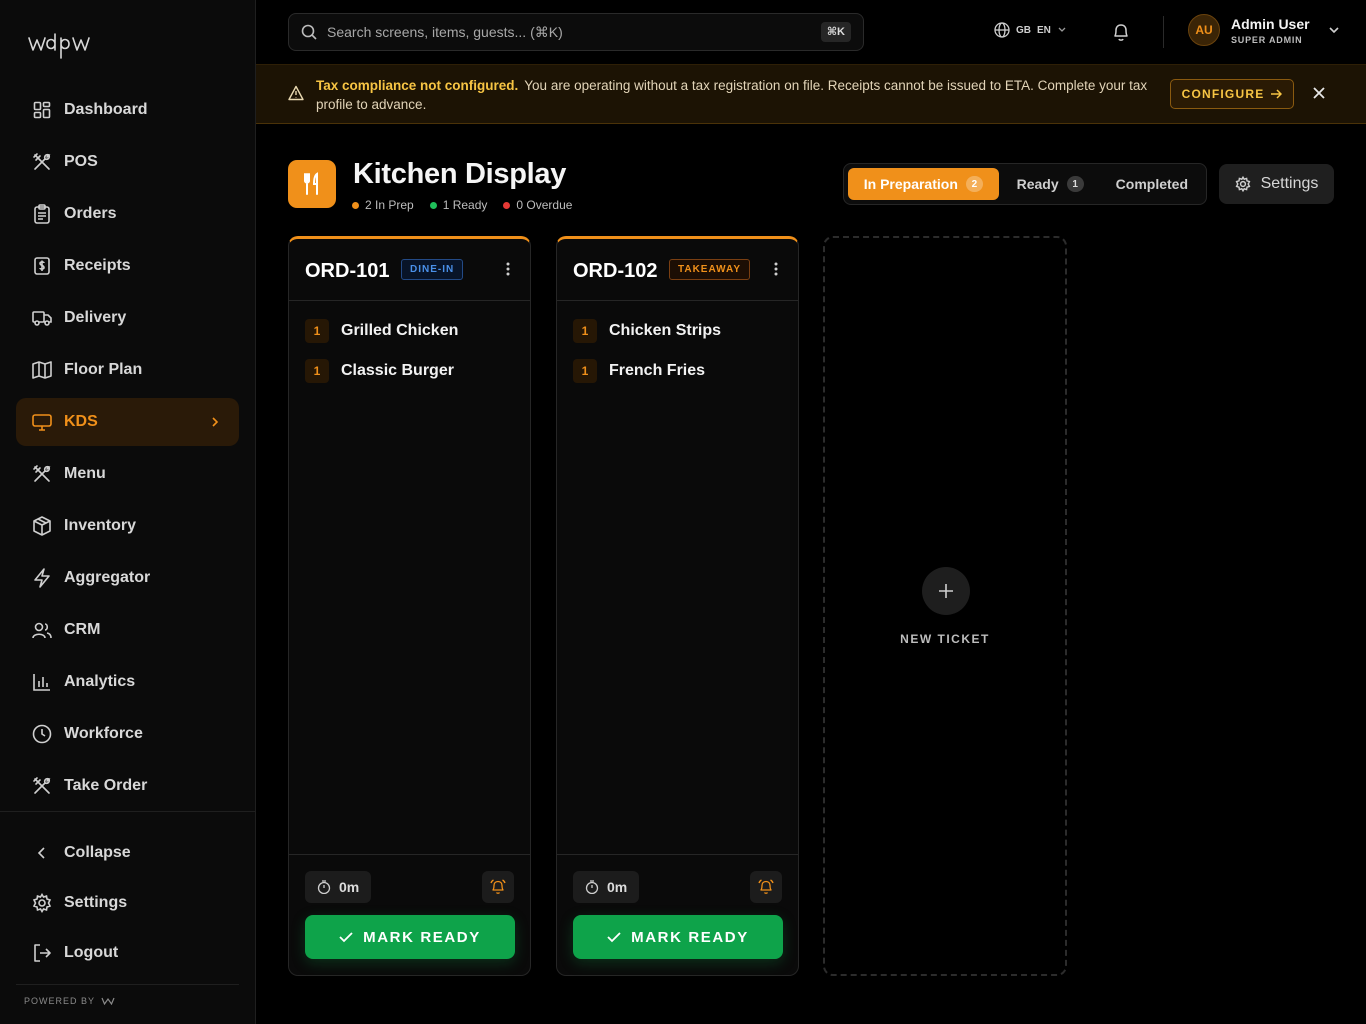 The width and height of the screenshot is (1366, 1024). I want to click on stat-ready: 1 Ready, so click(458, 205).